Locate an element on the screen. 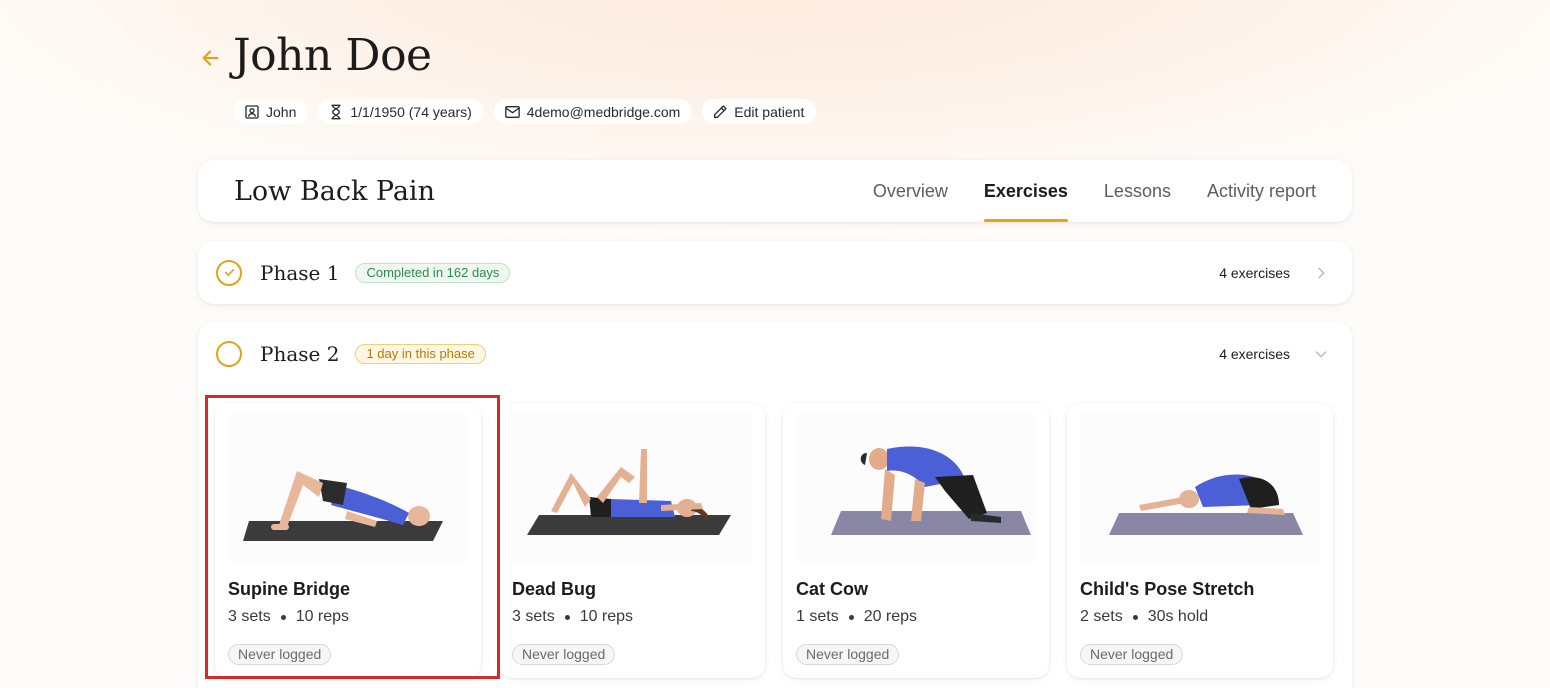 Image resolution: width=1550 pixels, height=688 pixels. exercise-detail: 30s hold is located at coordinates (1178, 616).